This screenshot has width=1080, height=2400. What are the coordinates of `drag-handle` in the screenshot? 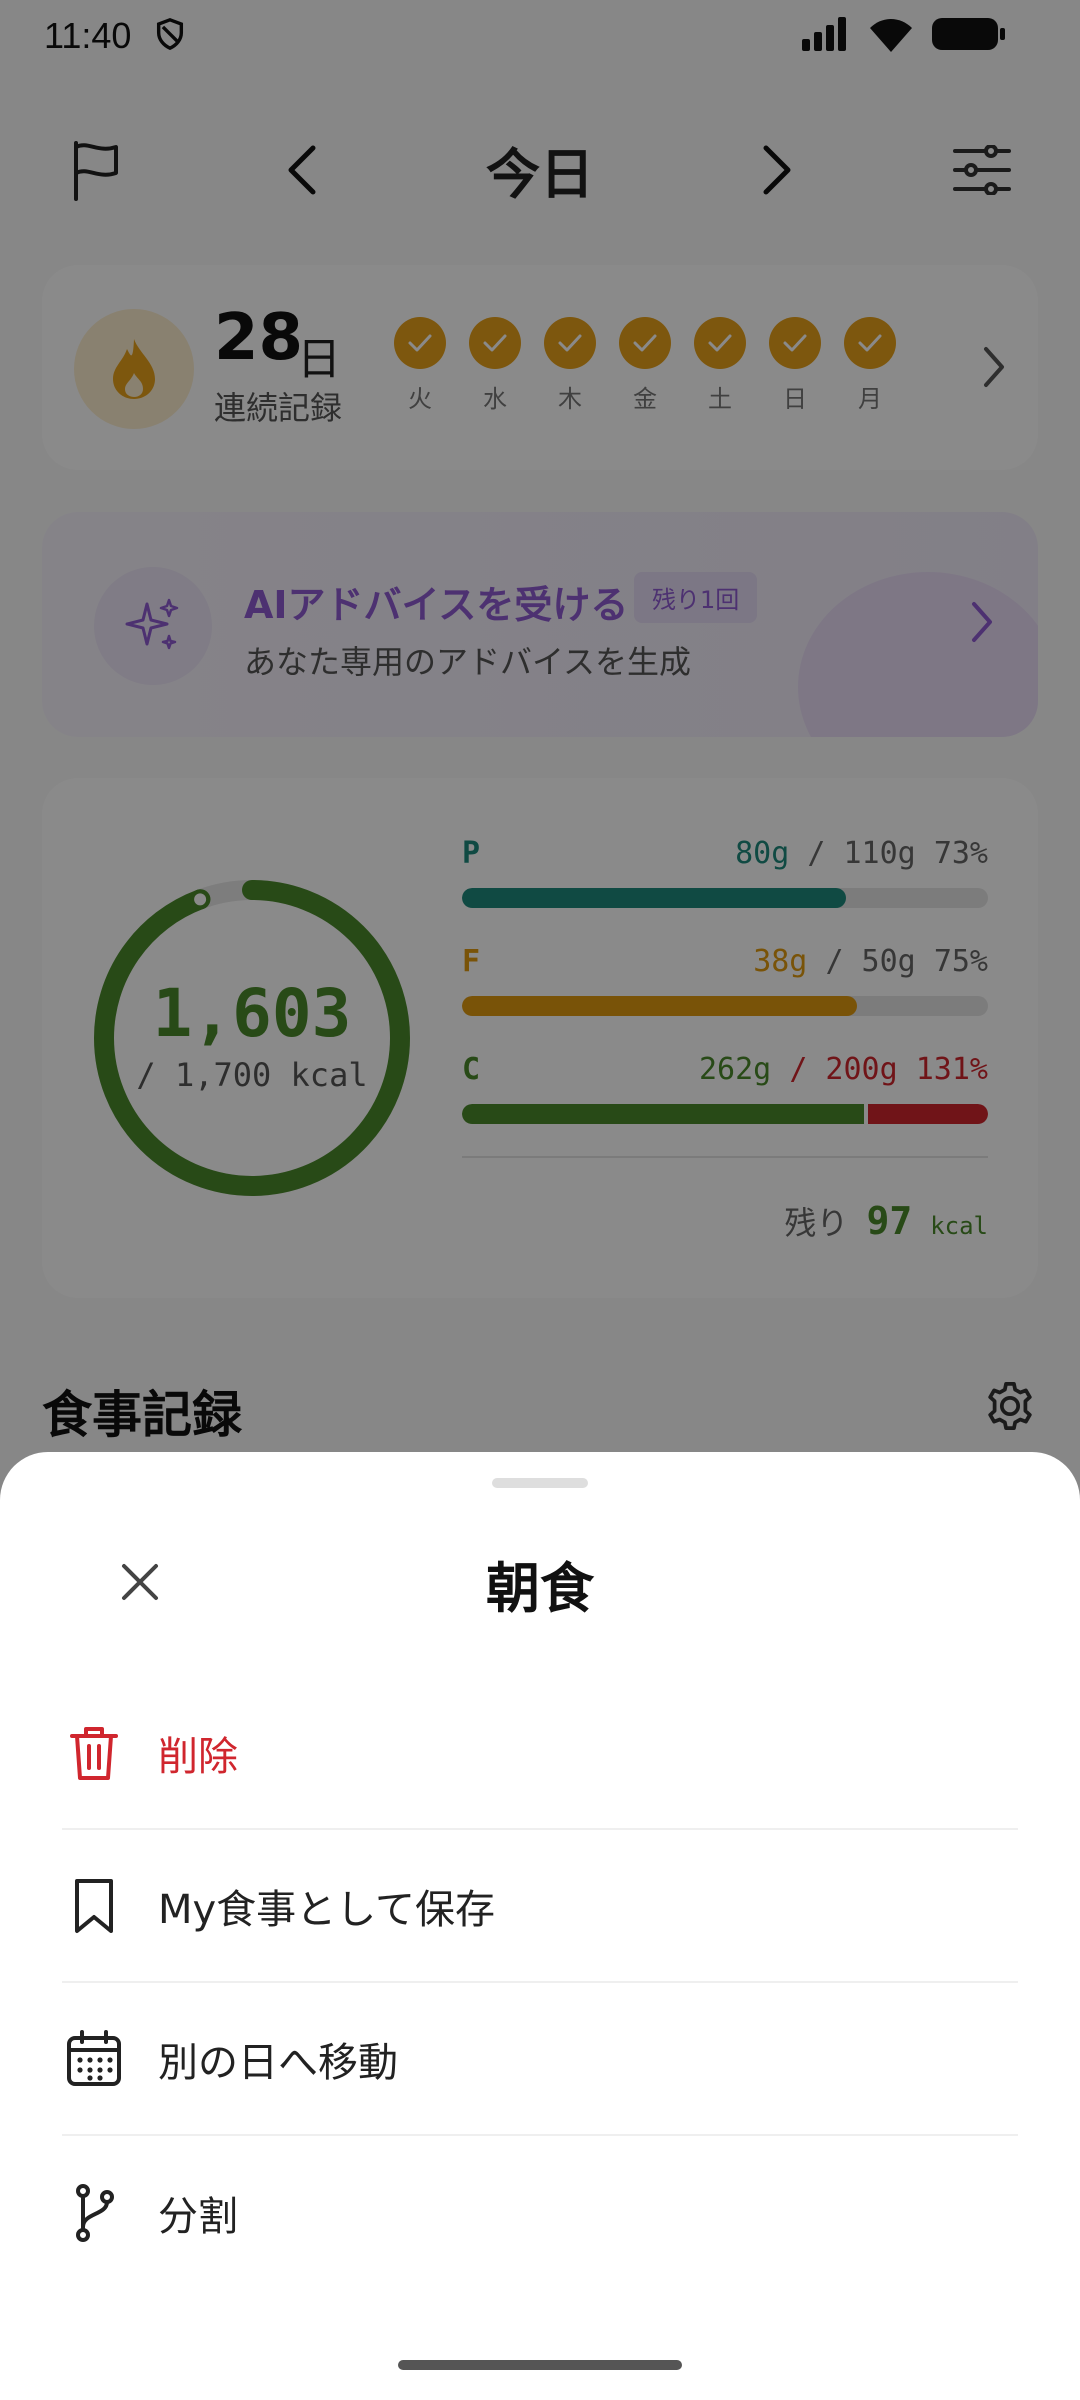 It's located at (540, 1483).